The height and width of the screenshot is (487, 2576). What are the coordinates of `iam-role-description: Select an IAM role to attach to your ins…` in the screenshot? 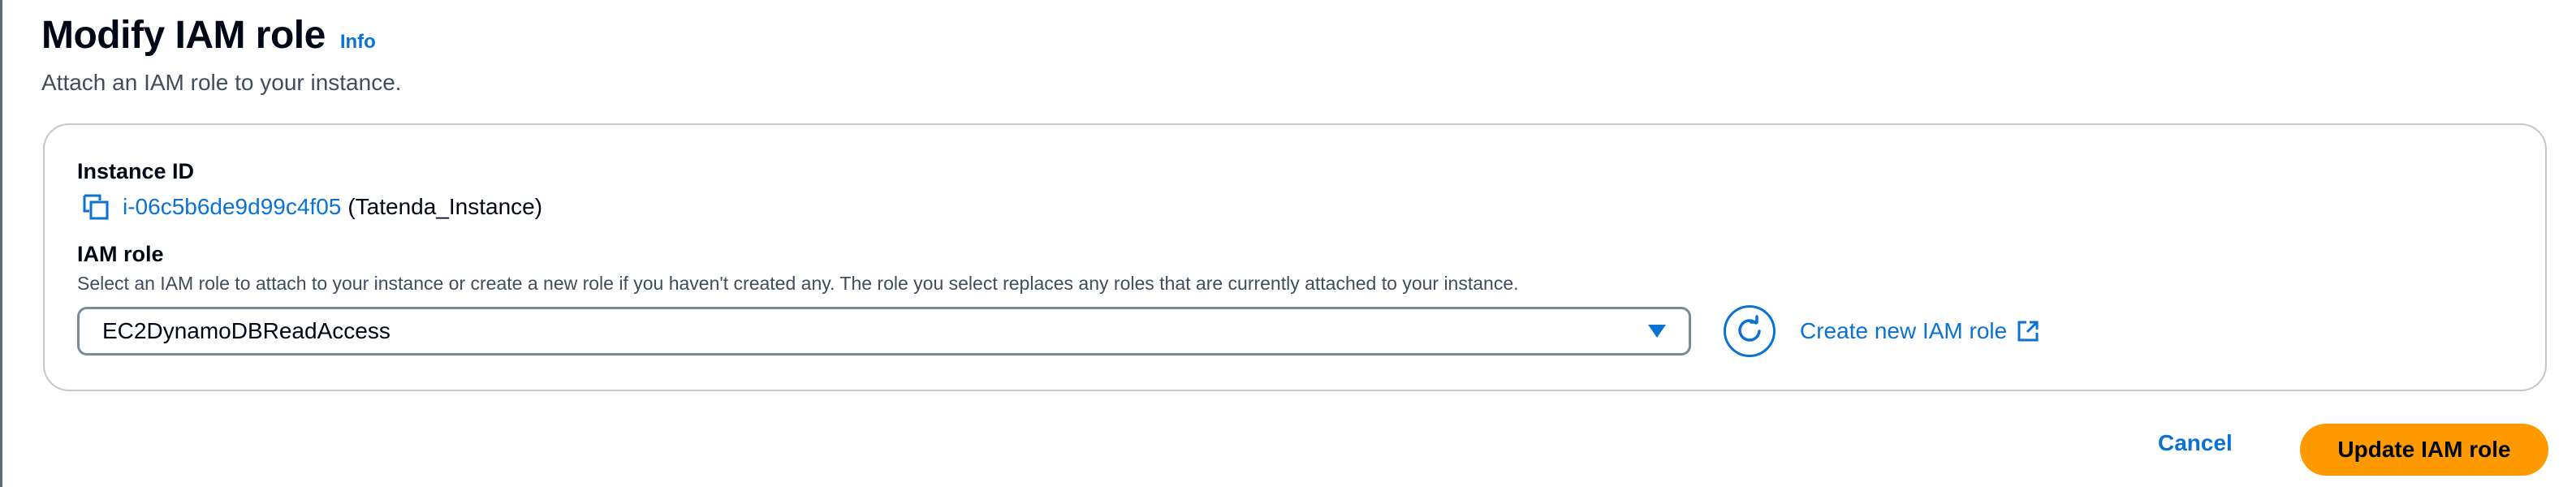 It's located at (798, 283).